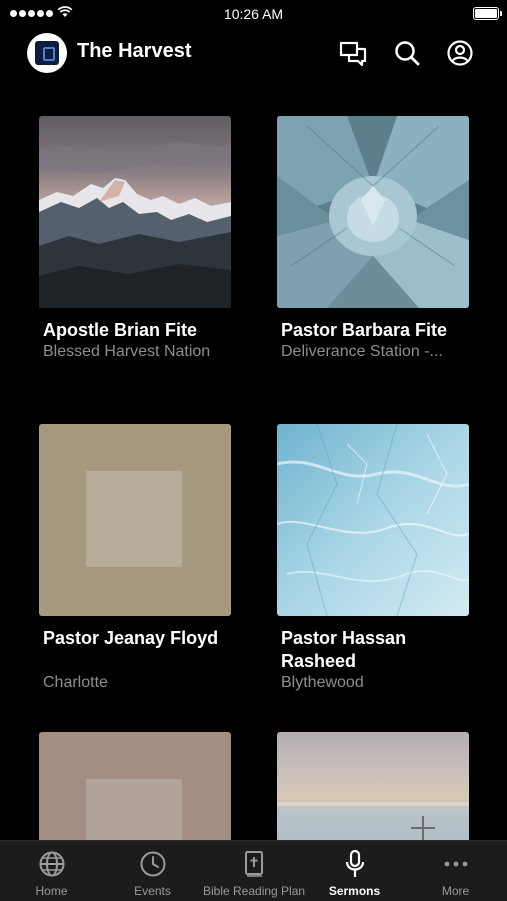 The height and width of the screenshot is (901, 507). I want to click on status-time: 10:26 AM, so click(253, 14).